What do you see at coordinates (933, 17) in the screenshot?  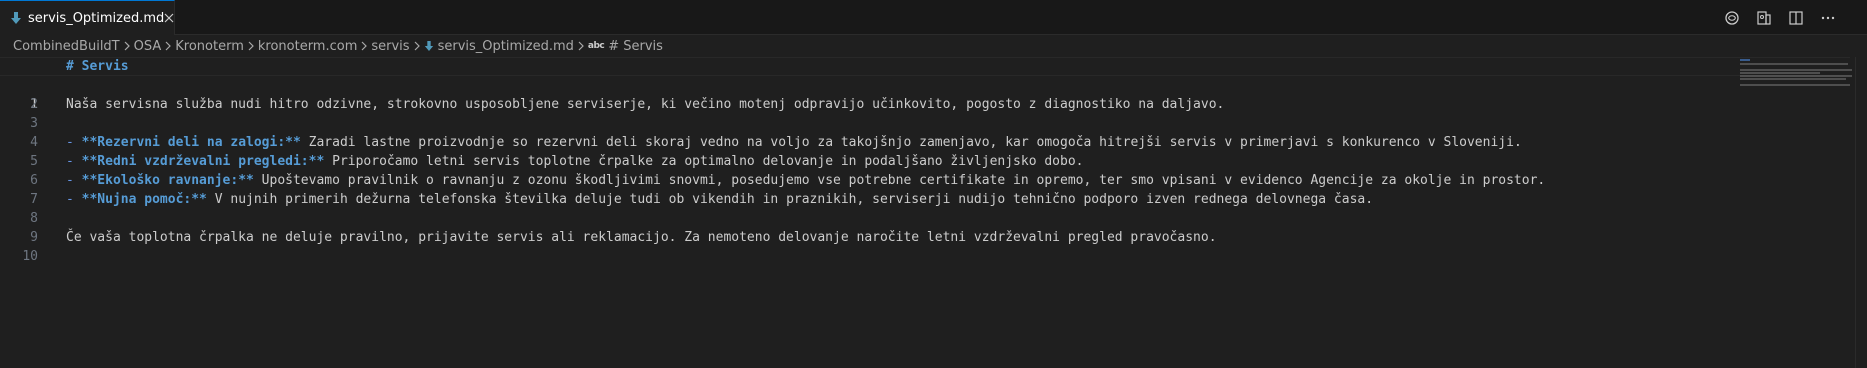 I see `tab-bar: servis_Optimized.md` at bounding box center [933, 17].